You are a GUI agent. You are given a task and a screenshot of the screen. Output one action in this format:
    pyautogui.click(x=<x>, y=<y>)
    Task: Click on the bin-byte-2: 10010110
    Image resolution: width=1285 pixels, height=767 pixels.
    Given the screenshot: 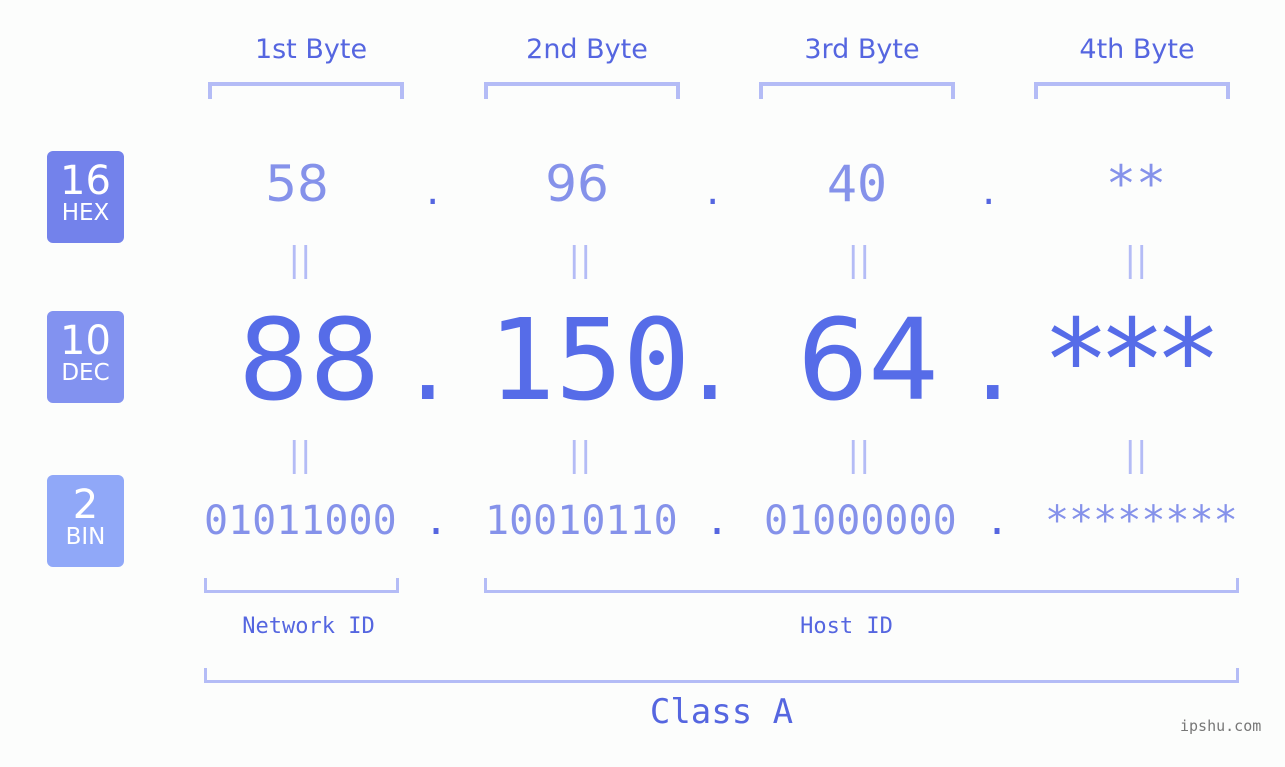 What is the action you would take?
    pyautogui.click(x=581, y=521)
    